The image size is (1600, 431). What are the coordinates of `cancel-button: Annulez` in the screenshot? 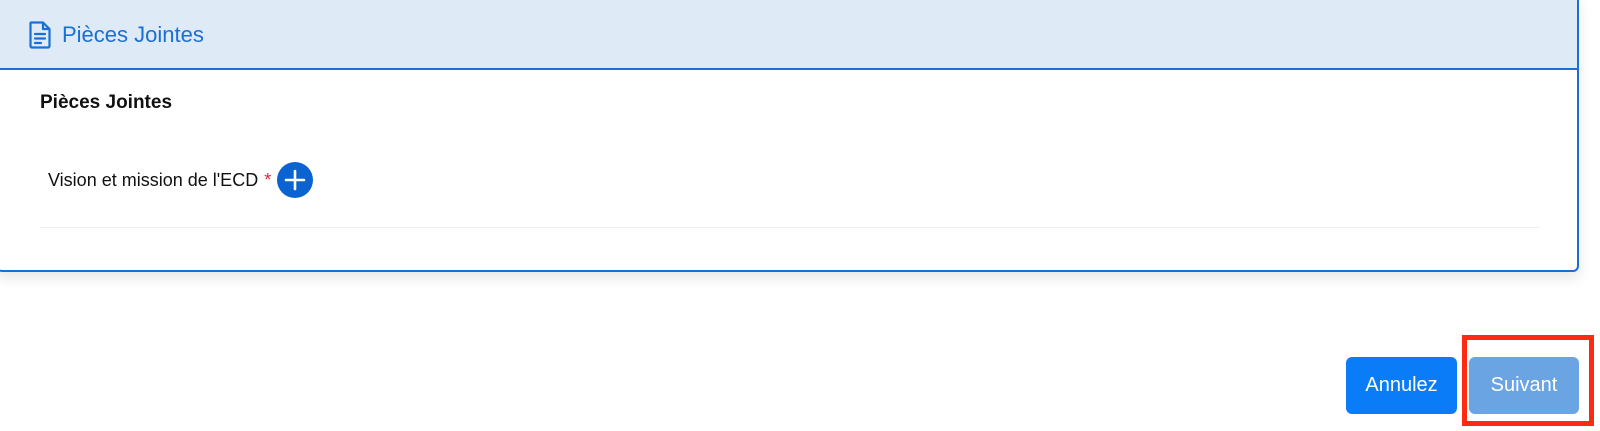 It's located at (1401, 385).